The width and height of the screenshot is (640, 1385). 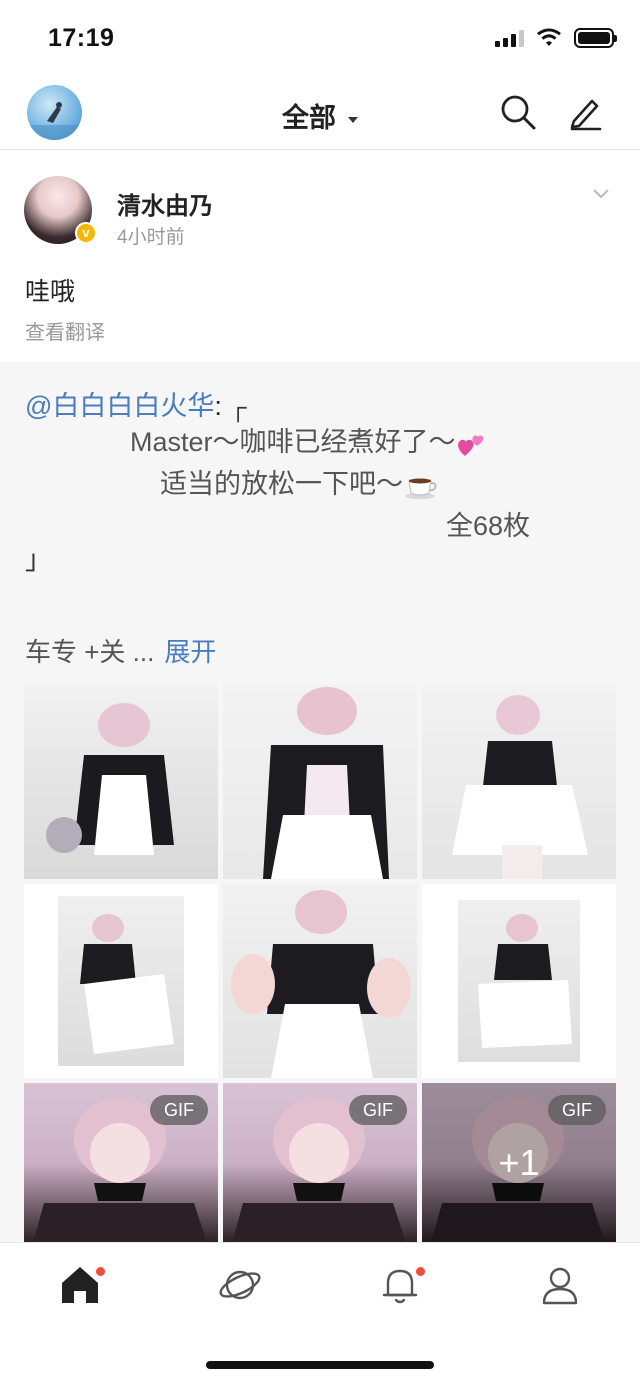 I want to click on repost-more-line: 车专 +关 ... 展开, so click(x=120, y=650).